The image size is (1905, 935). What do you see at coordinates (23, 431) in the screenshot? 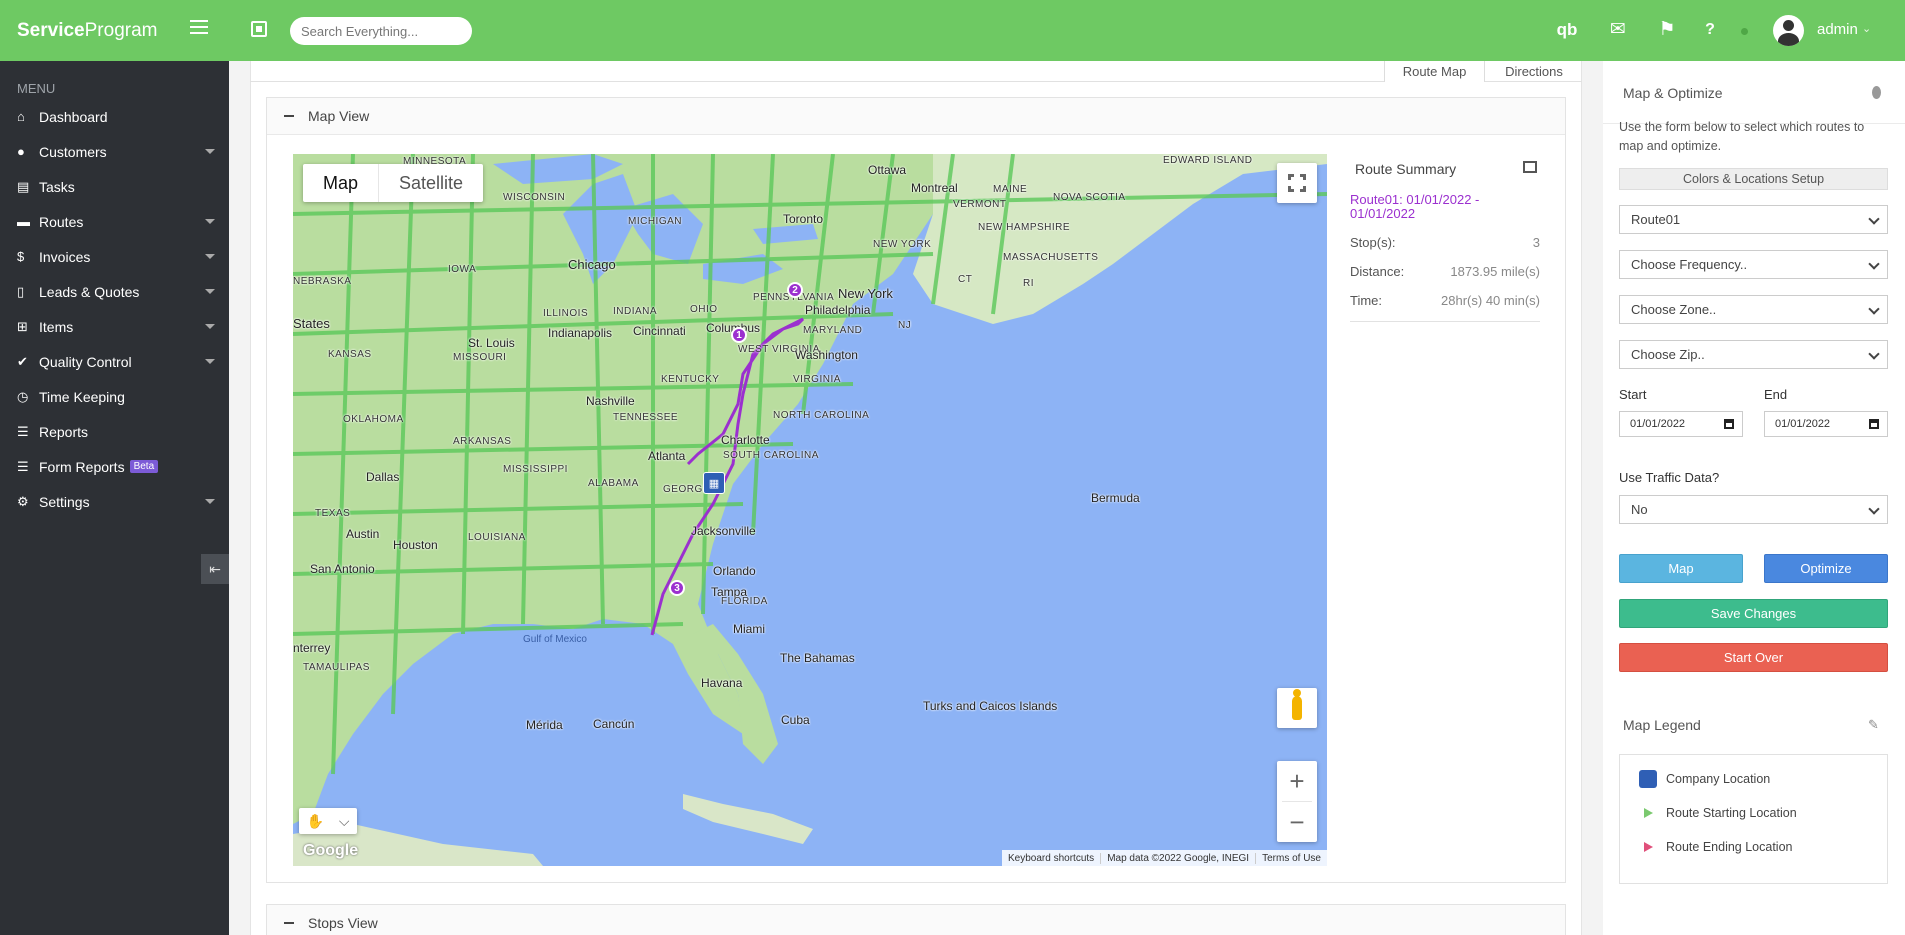
I see `list-icon: ☰` at bounding box center [23, 431].